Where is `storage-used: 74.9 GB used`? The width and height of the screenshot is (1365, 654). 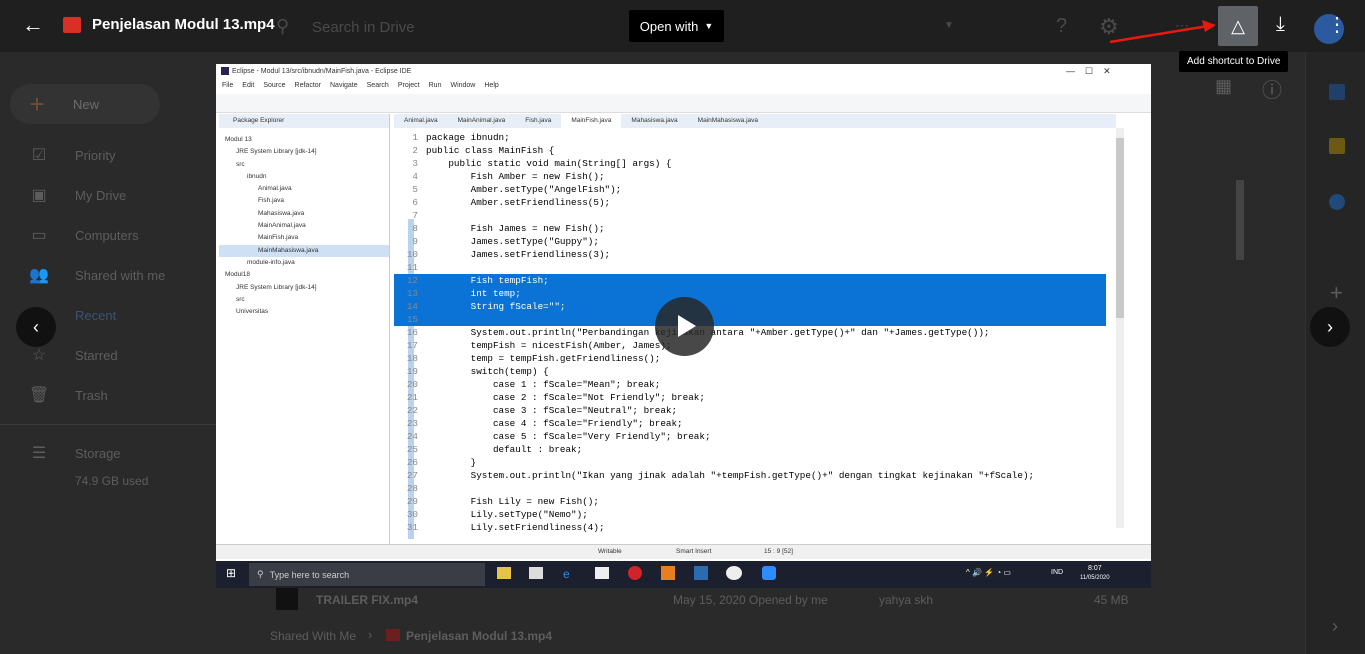
storage-used: 74.9 GB used is located at coordinates (112, 481).